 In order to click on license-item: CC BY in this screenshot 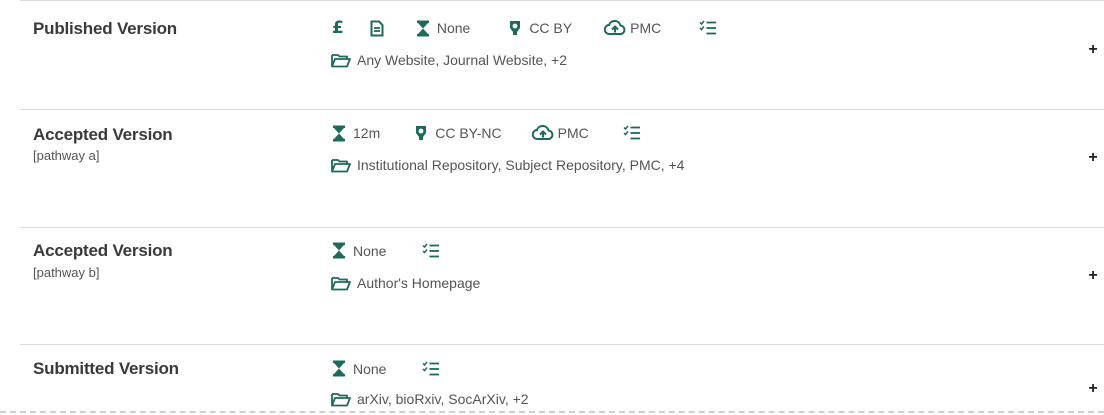, I will do `click(539, 28)`.